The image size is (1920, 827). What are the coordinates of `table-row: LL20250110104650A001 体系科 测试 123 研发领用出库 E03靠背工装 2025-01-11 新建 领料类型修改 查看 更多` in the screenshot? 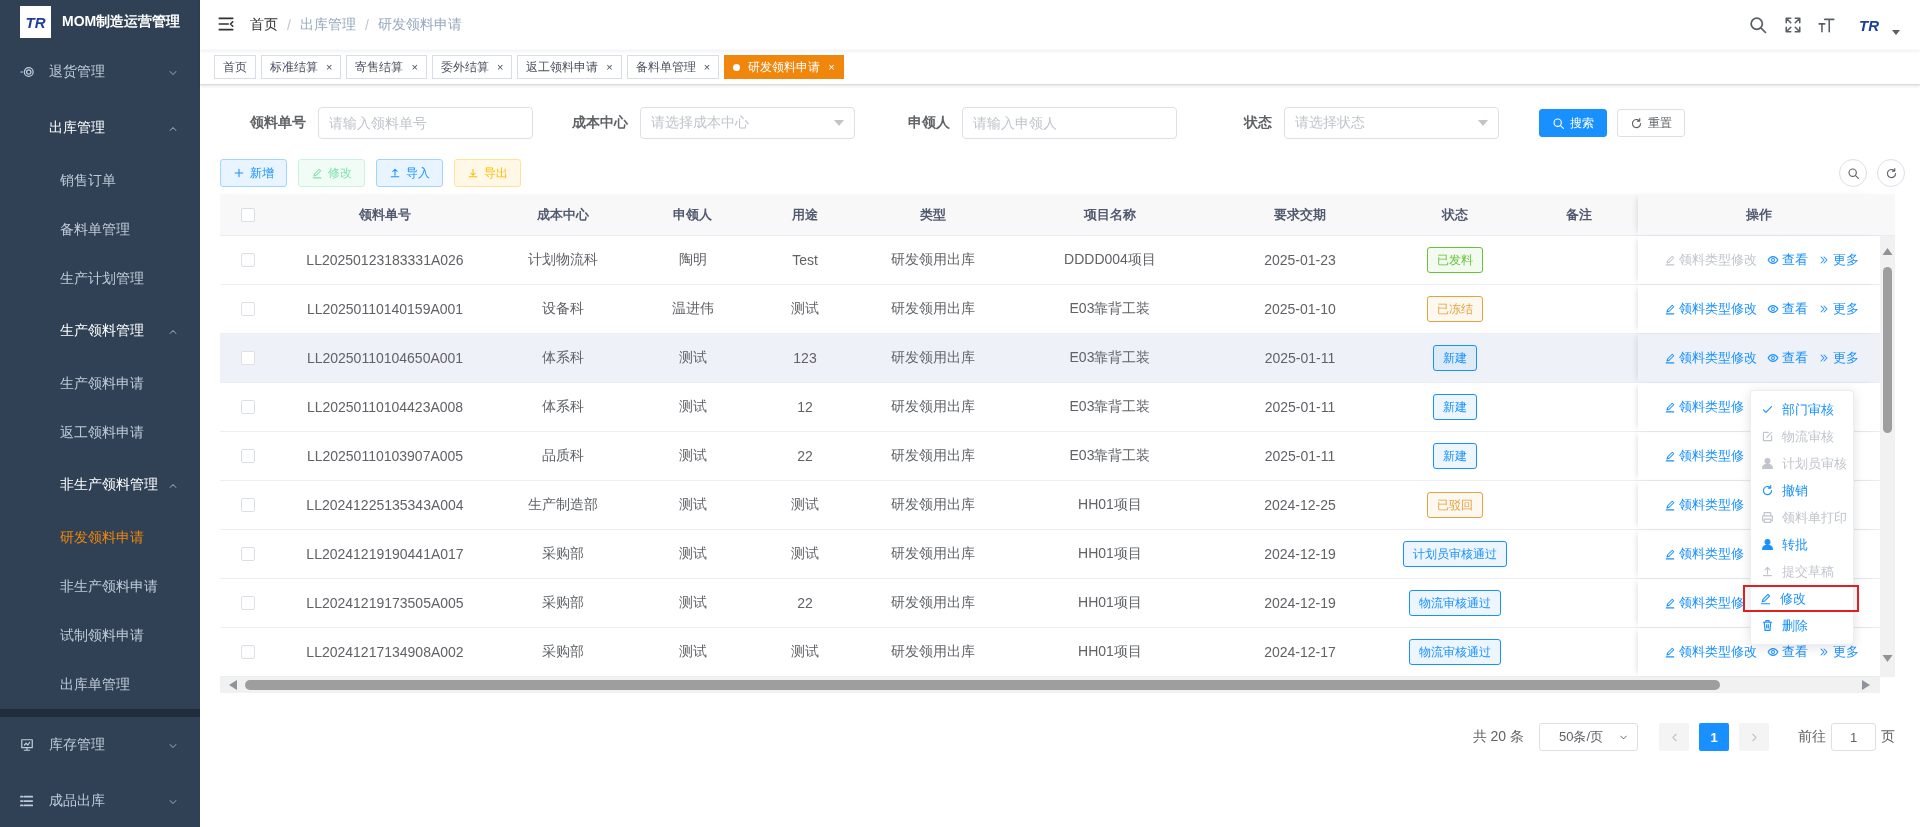 It's located at (1050, 358).